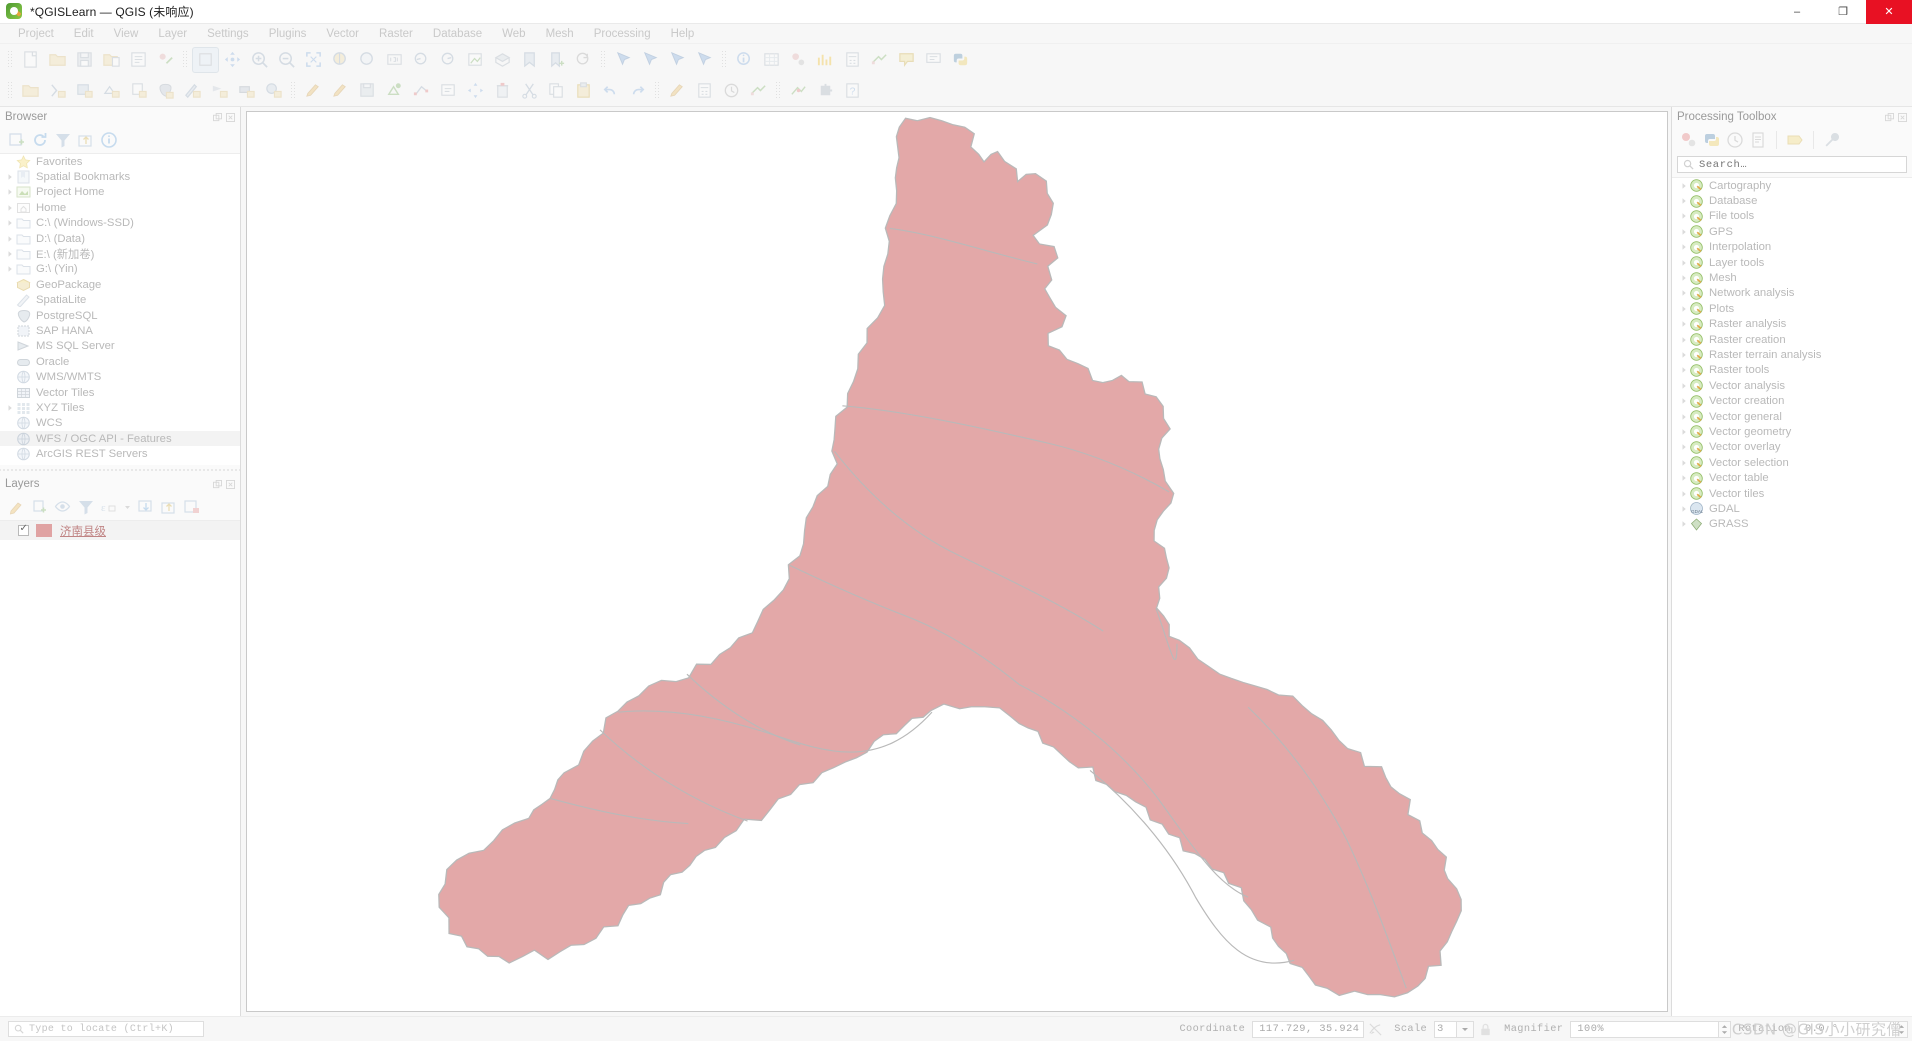 This screenshot has height=1041, width=1912. I want to click on zoom-to-selection-button, so click(340, 60).